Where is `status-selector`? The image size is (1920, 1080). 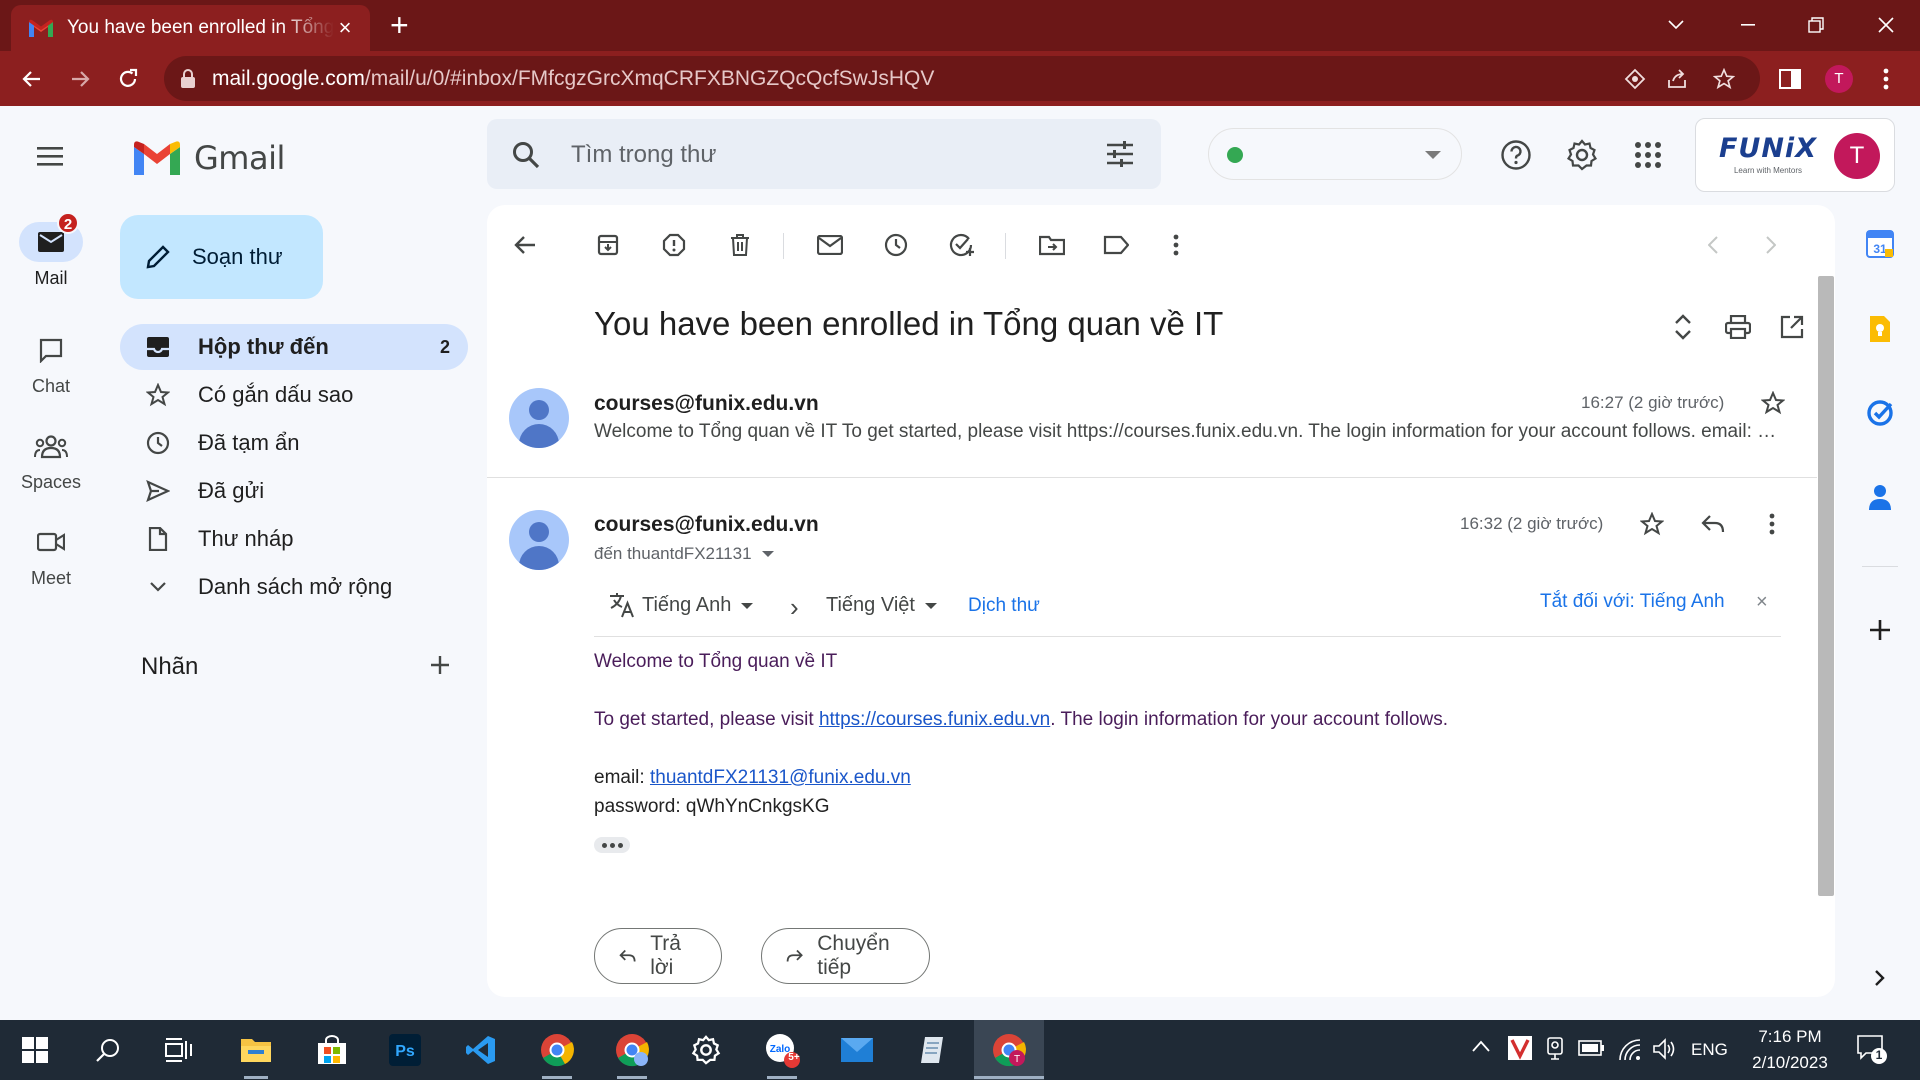 status-selector is located at coordinates (1335, 154).